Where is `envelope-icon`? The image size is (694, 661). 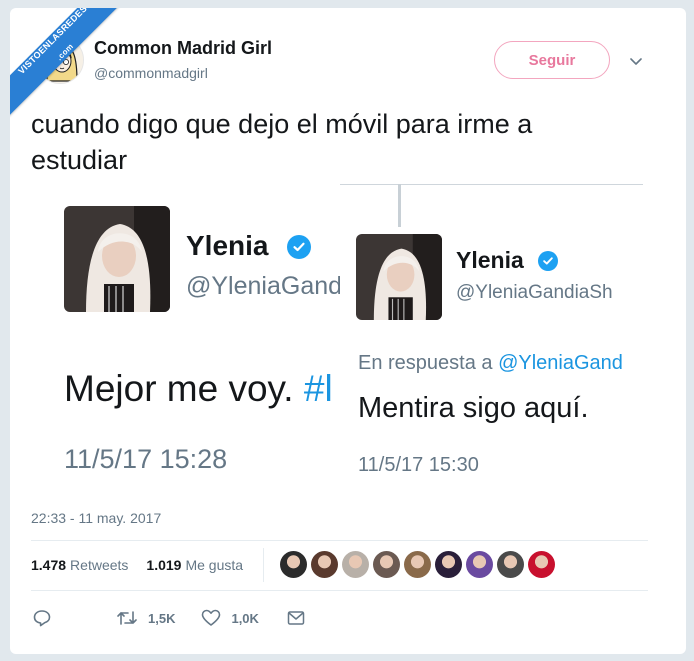
envelope-icon is located at coordinates (296, 618).